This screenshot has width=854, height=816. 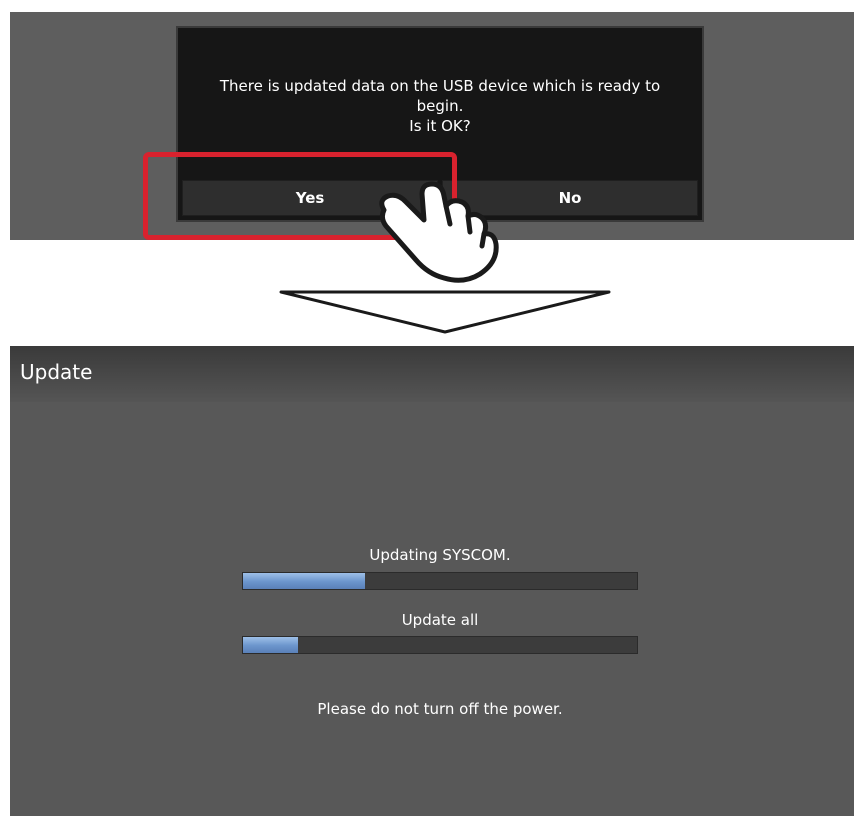 What do you see at coordinates (440, 709) in the screenshot?
I see `power-warning-notice: Please do not turn off the power.` at bounding box center [440, 709].